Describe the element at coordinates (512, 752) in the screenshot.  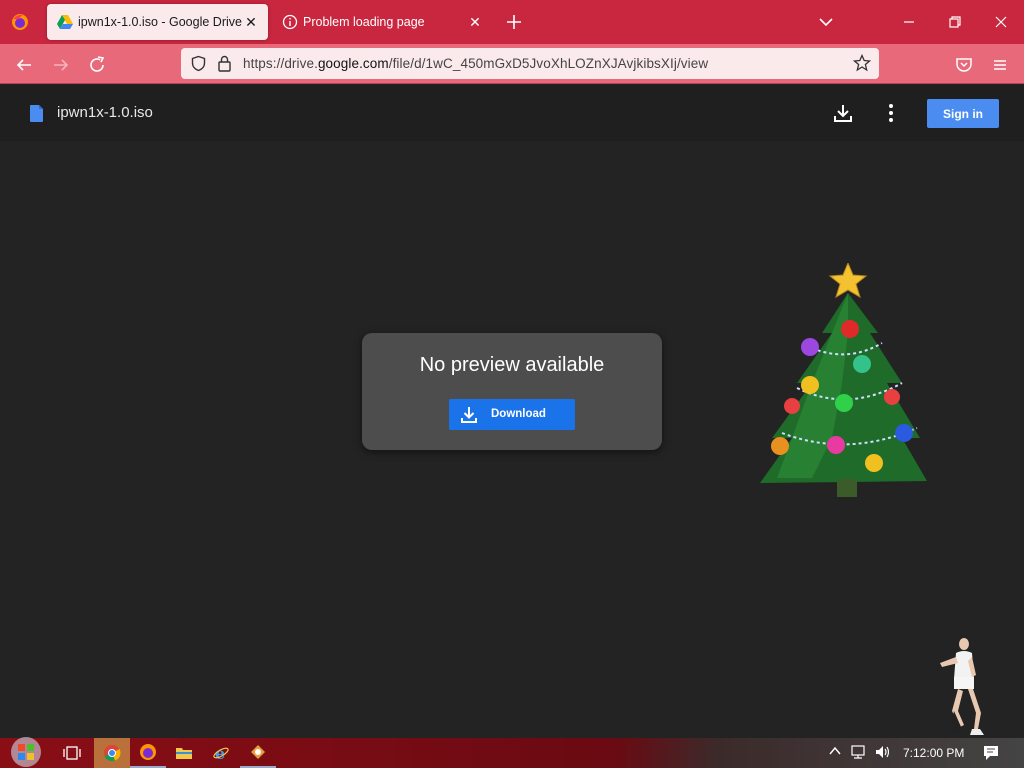
I see `taskbar: e 7:12:00 PM` at that location.